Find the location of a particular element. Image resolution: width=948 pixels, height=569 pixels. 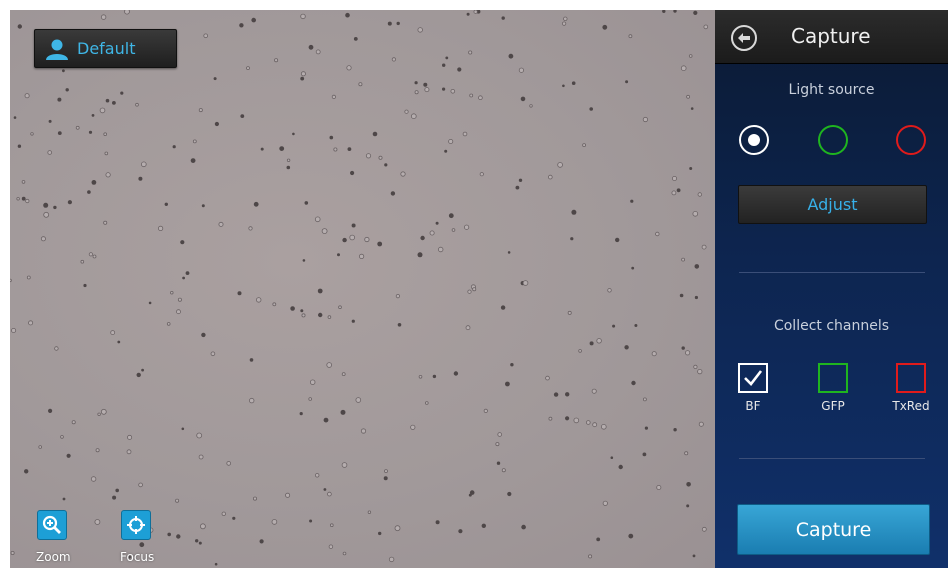

light-source-label: Light source is located at coordinates (831, 90).